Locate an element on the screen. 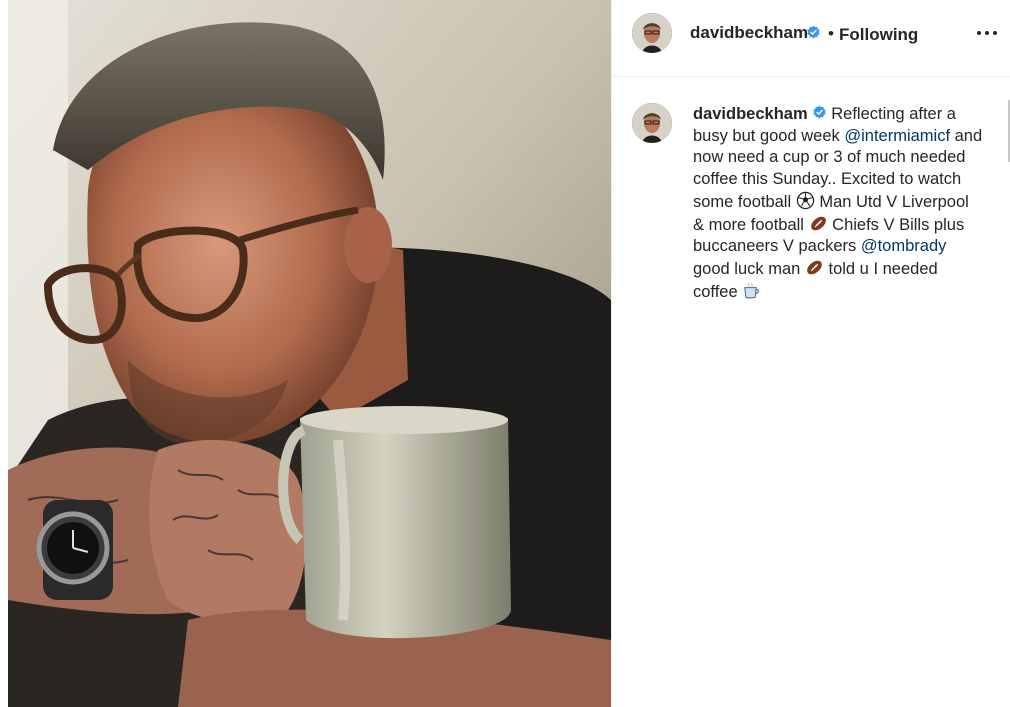  header-username-link: davidbeckham is located at coordinates (749, 33).